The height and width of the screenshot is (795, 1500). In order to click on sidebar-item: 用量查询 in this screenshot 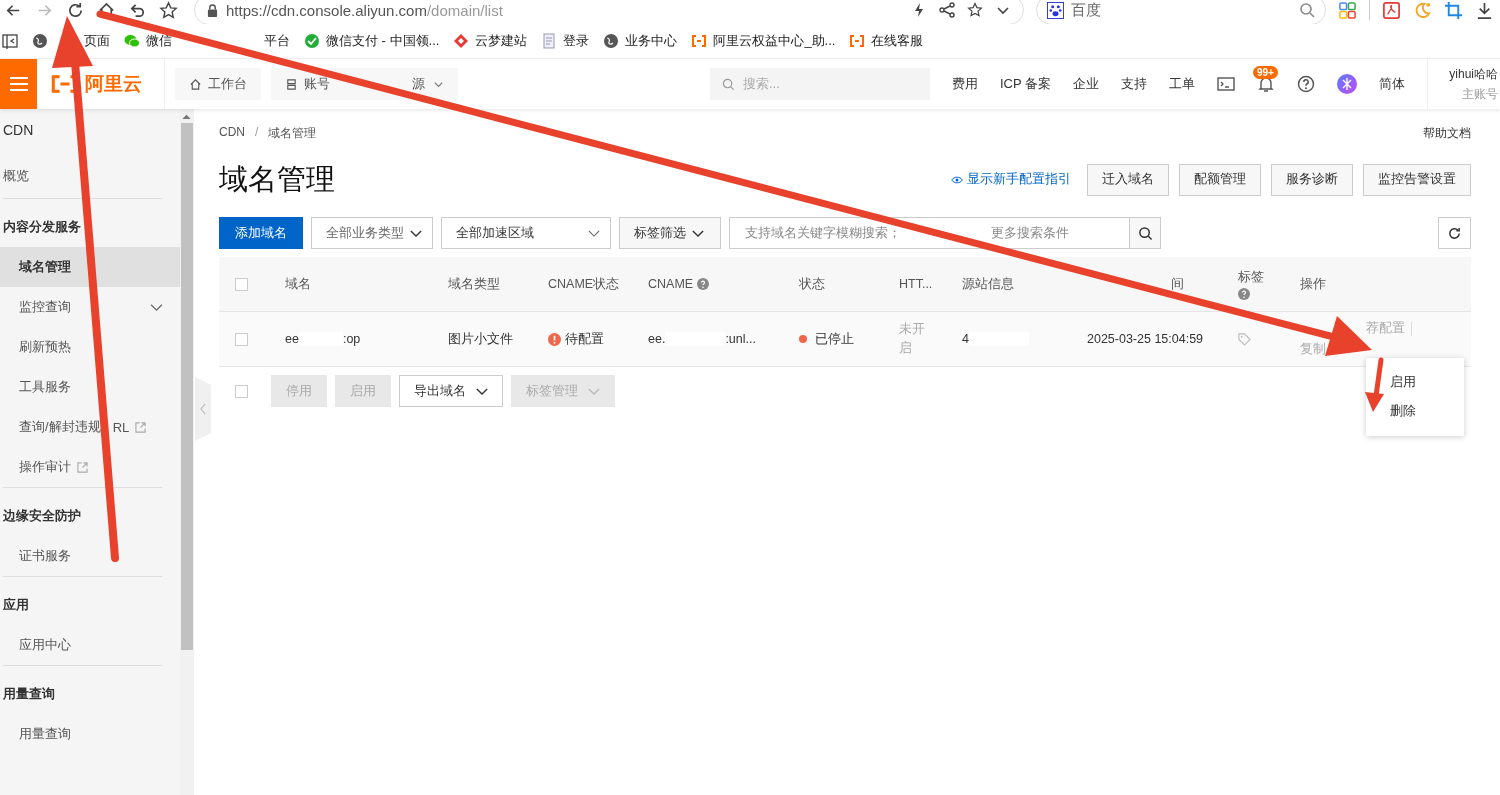, I will do `click(90, 734)`.